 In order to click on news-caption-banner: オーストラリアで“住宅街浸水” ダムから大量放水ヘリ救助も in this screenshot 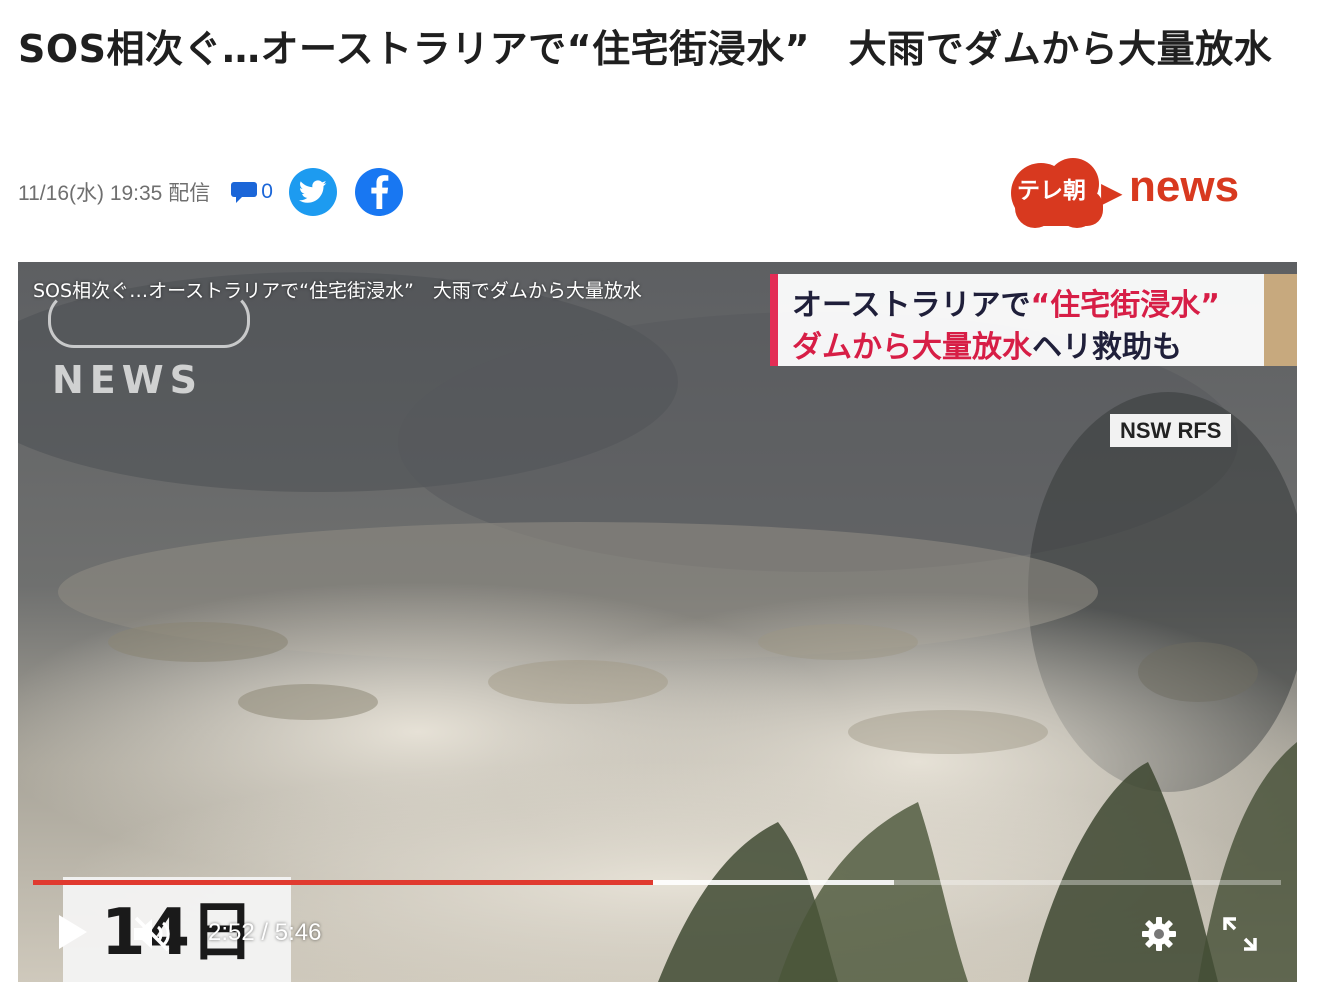, I will do `click(1019, 320)`.